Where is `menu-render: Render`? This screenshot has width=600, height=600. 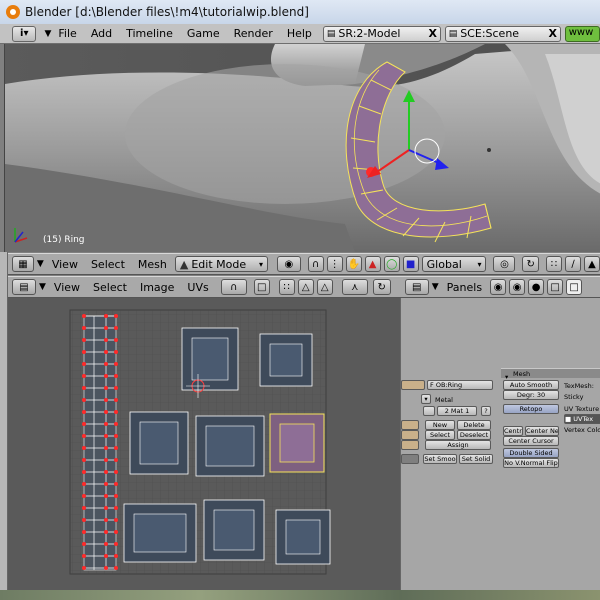
menu-render: Render is located at coordinates (253, 33).